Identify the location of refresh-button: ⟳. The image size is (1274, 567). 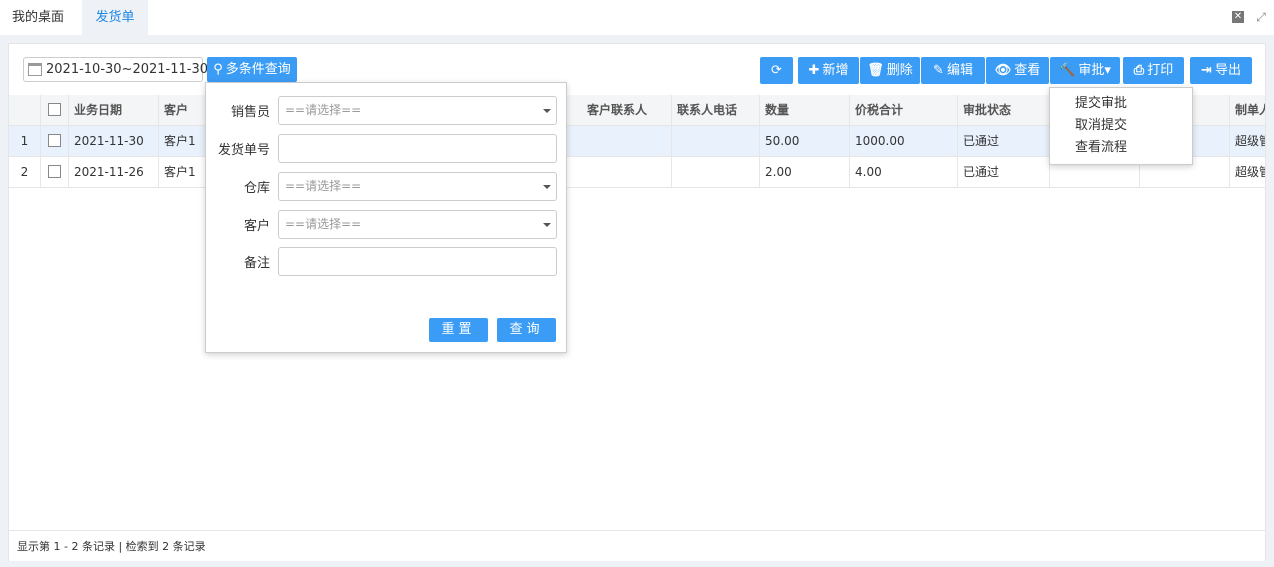
(776, 70).